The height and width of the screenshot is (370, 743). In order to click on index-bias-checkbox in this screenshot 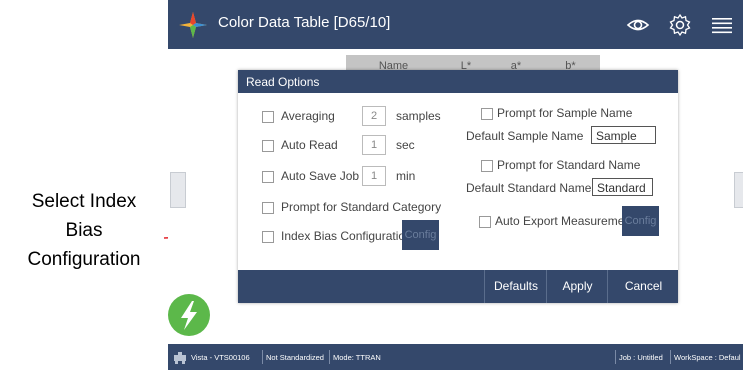, I will do `click(268, 237)`.